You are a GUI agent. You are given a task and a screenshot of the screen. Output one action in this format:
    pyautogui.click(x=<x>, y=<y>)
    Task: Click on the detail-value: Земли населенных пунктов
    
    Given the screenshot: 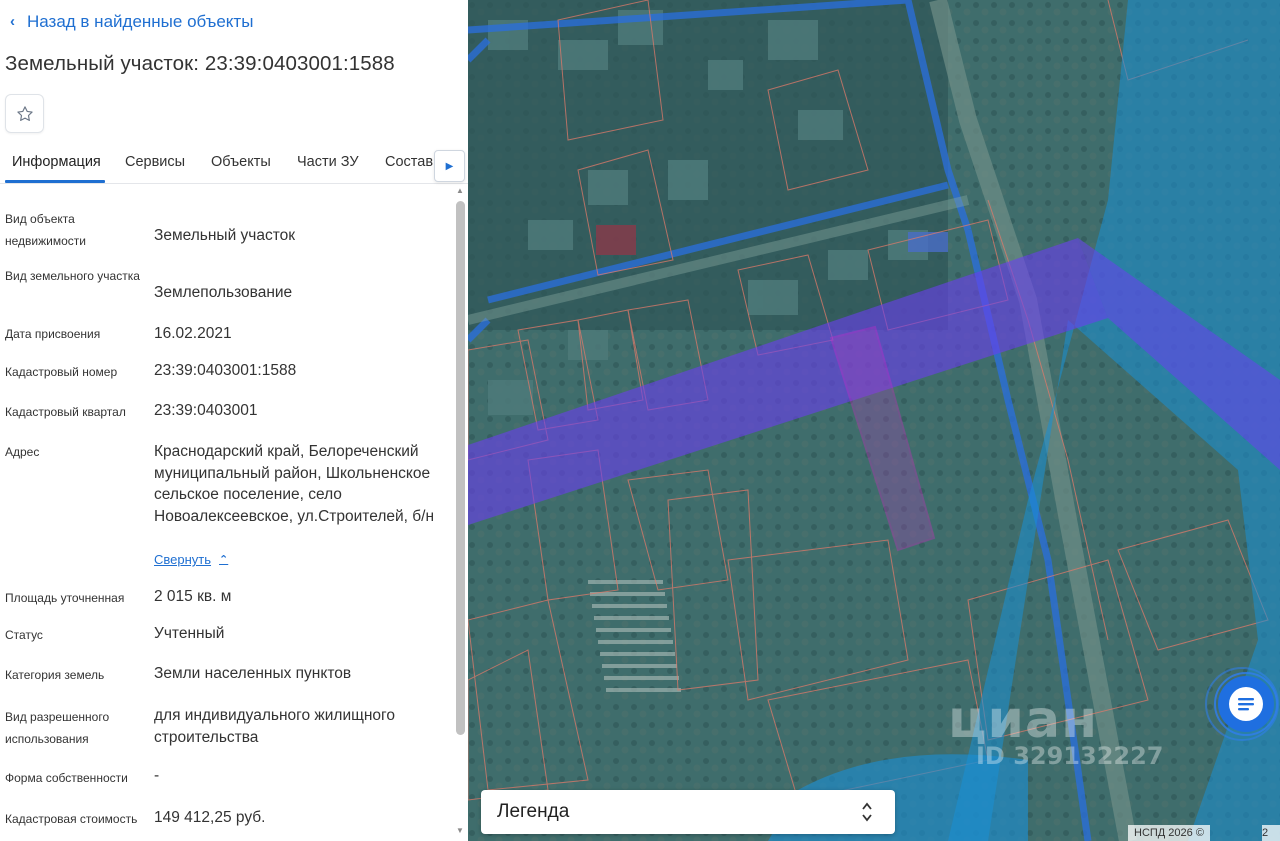 What is the action you would take?
    pyautogui.click(x=253, y=673)
    